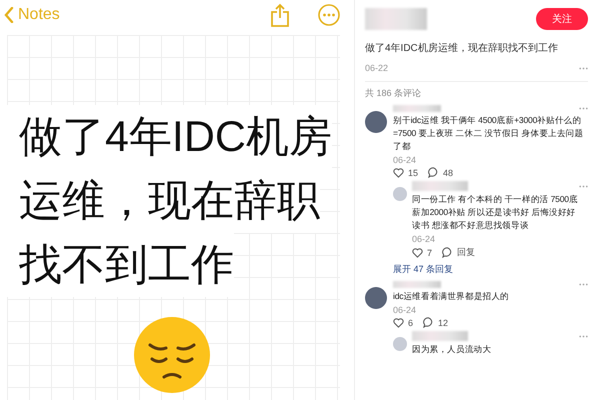  I want to click on reply-text: 因为累，人员流动大, so click(452, 349).